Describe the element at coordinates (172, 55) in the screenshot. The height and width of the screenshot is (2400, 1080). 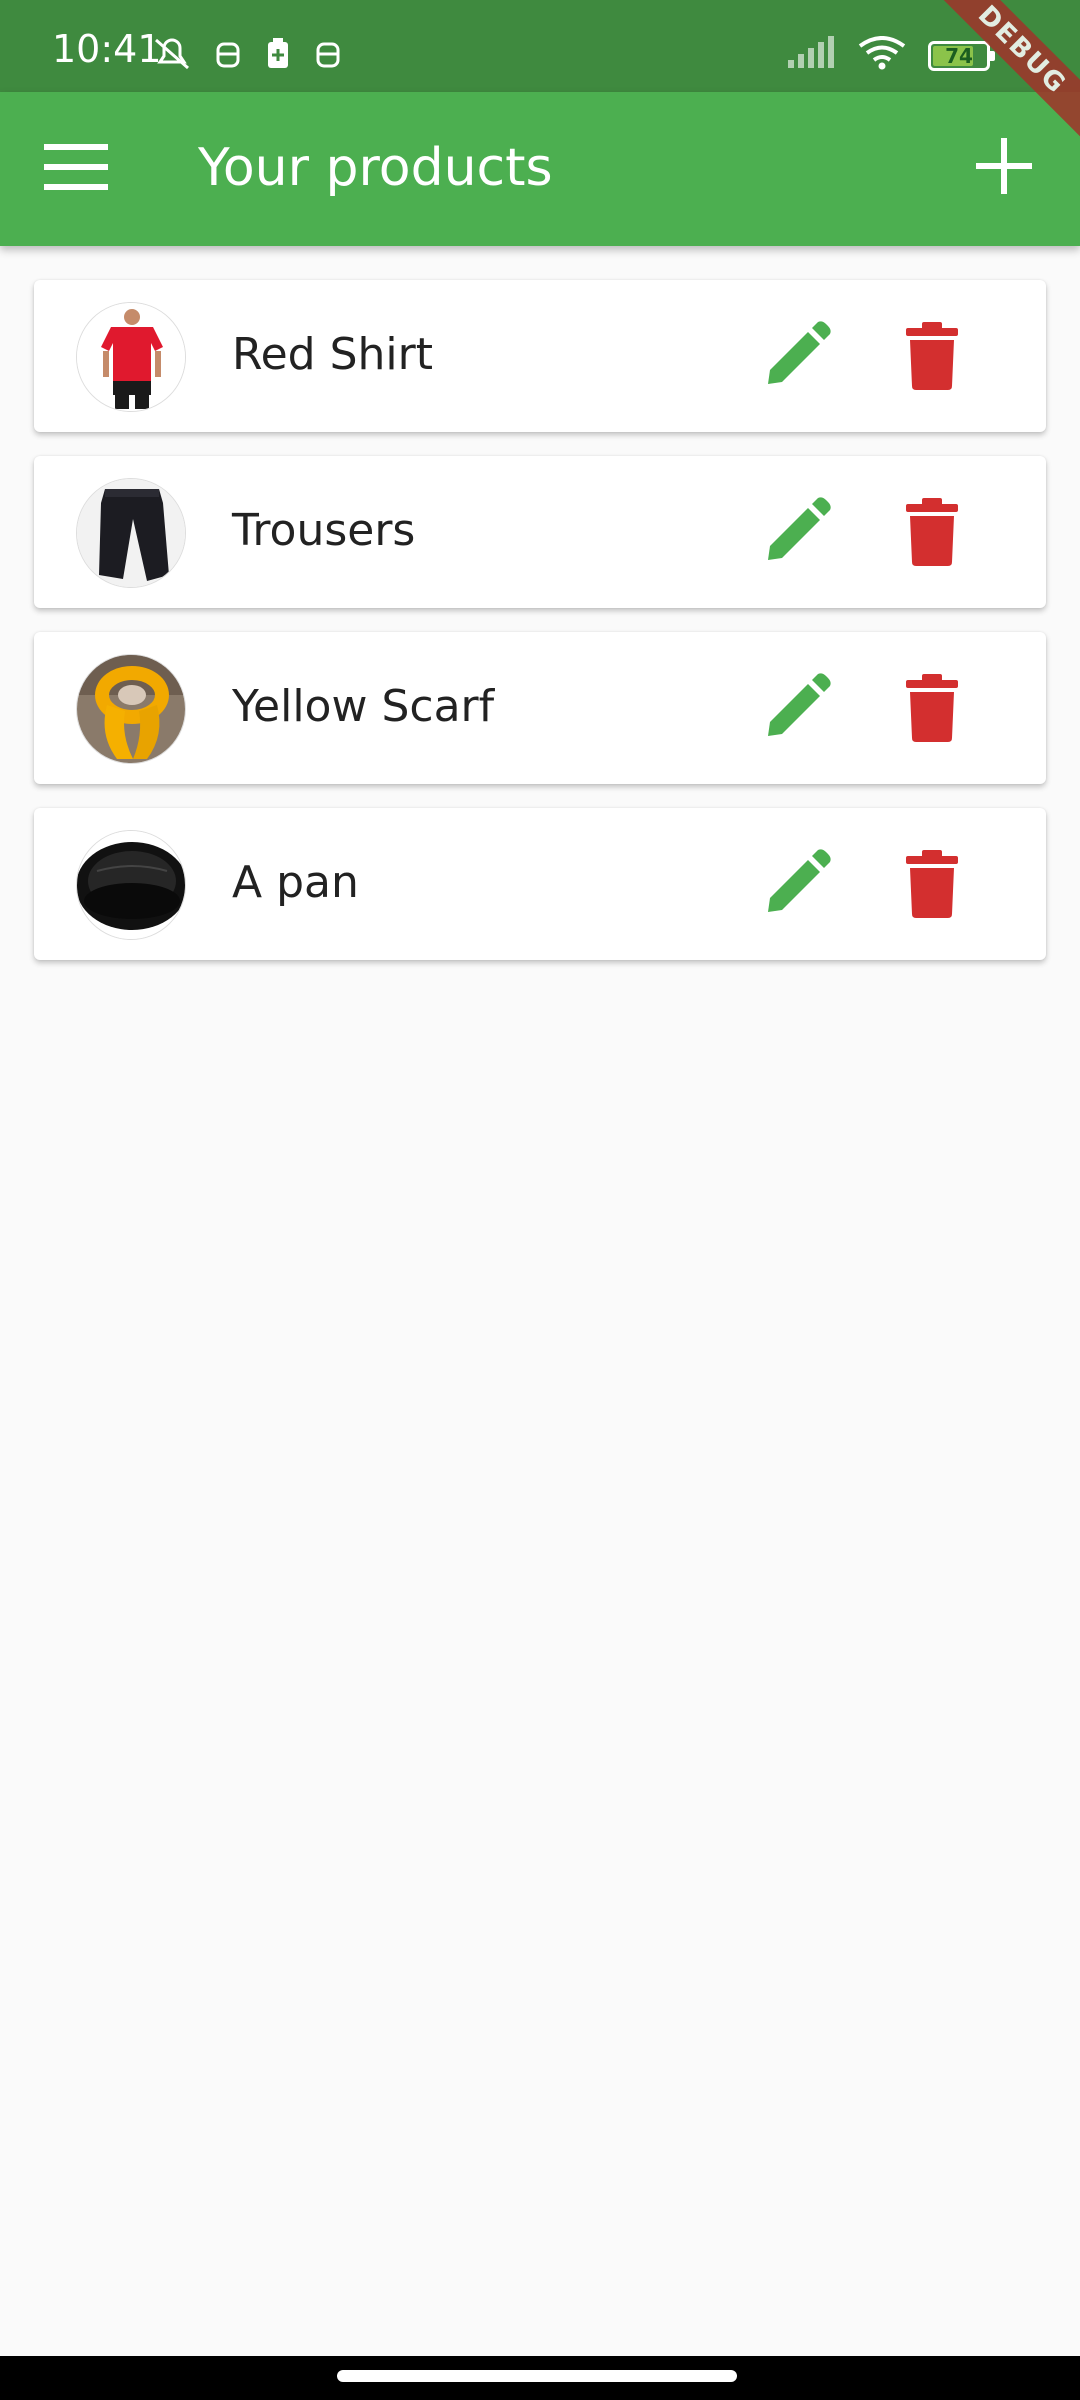
I see `alarm-off-icon` at that location.